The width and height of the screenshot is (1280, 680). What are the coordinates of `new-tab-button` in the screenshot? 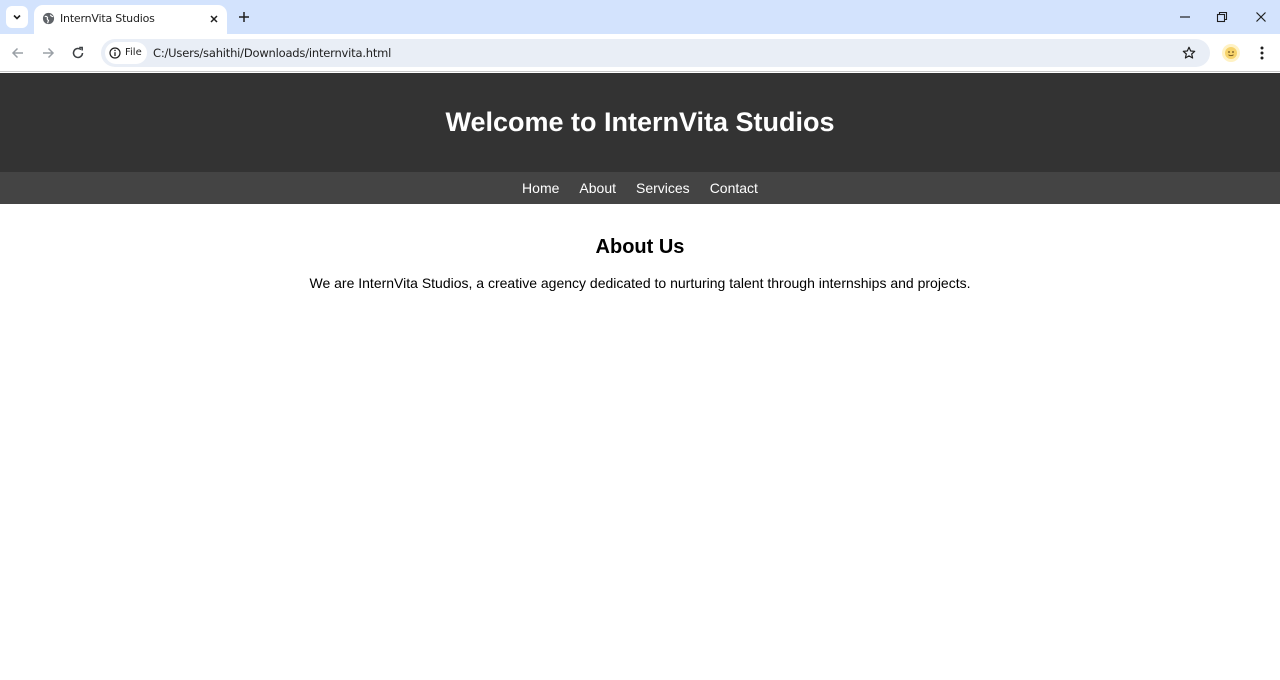 It's located at (244, 17).